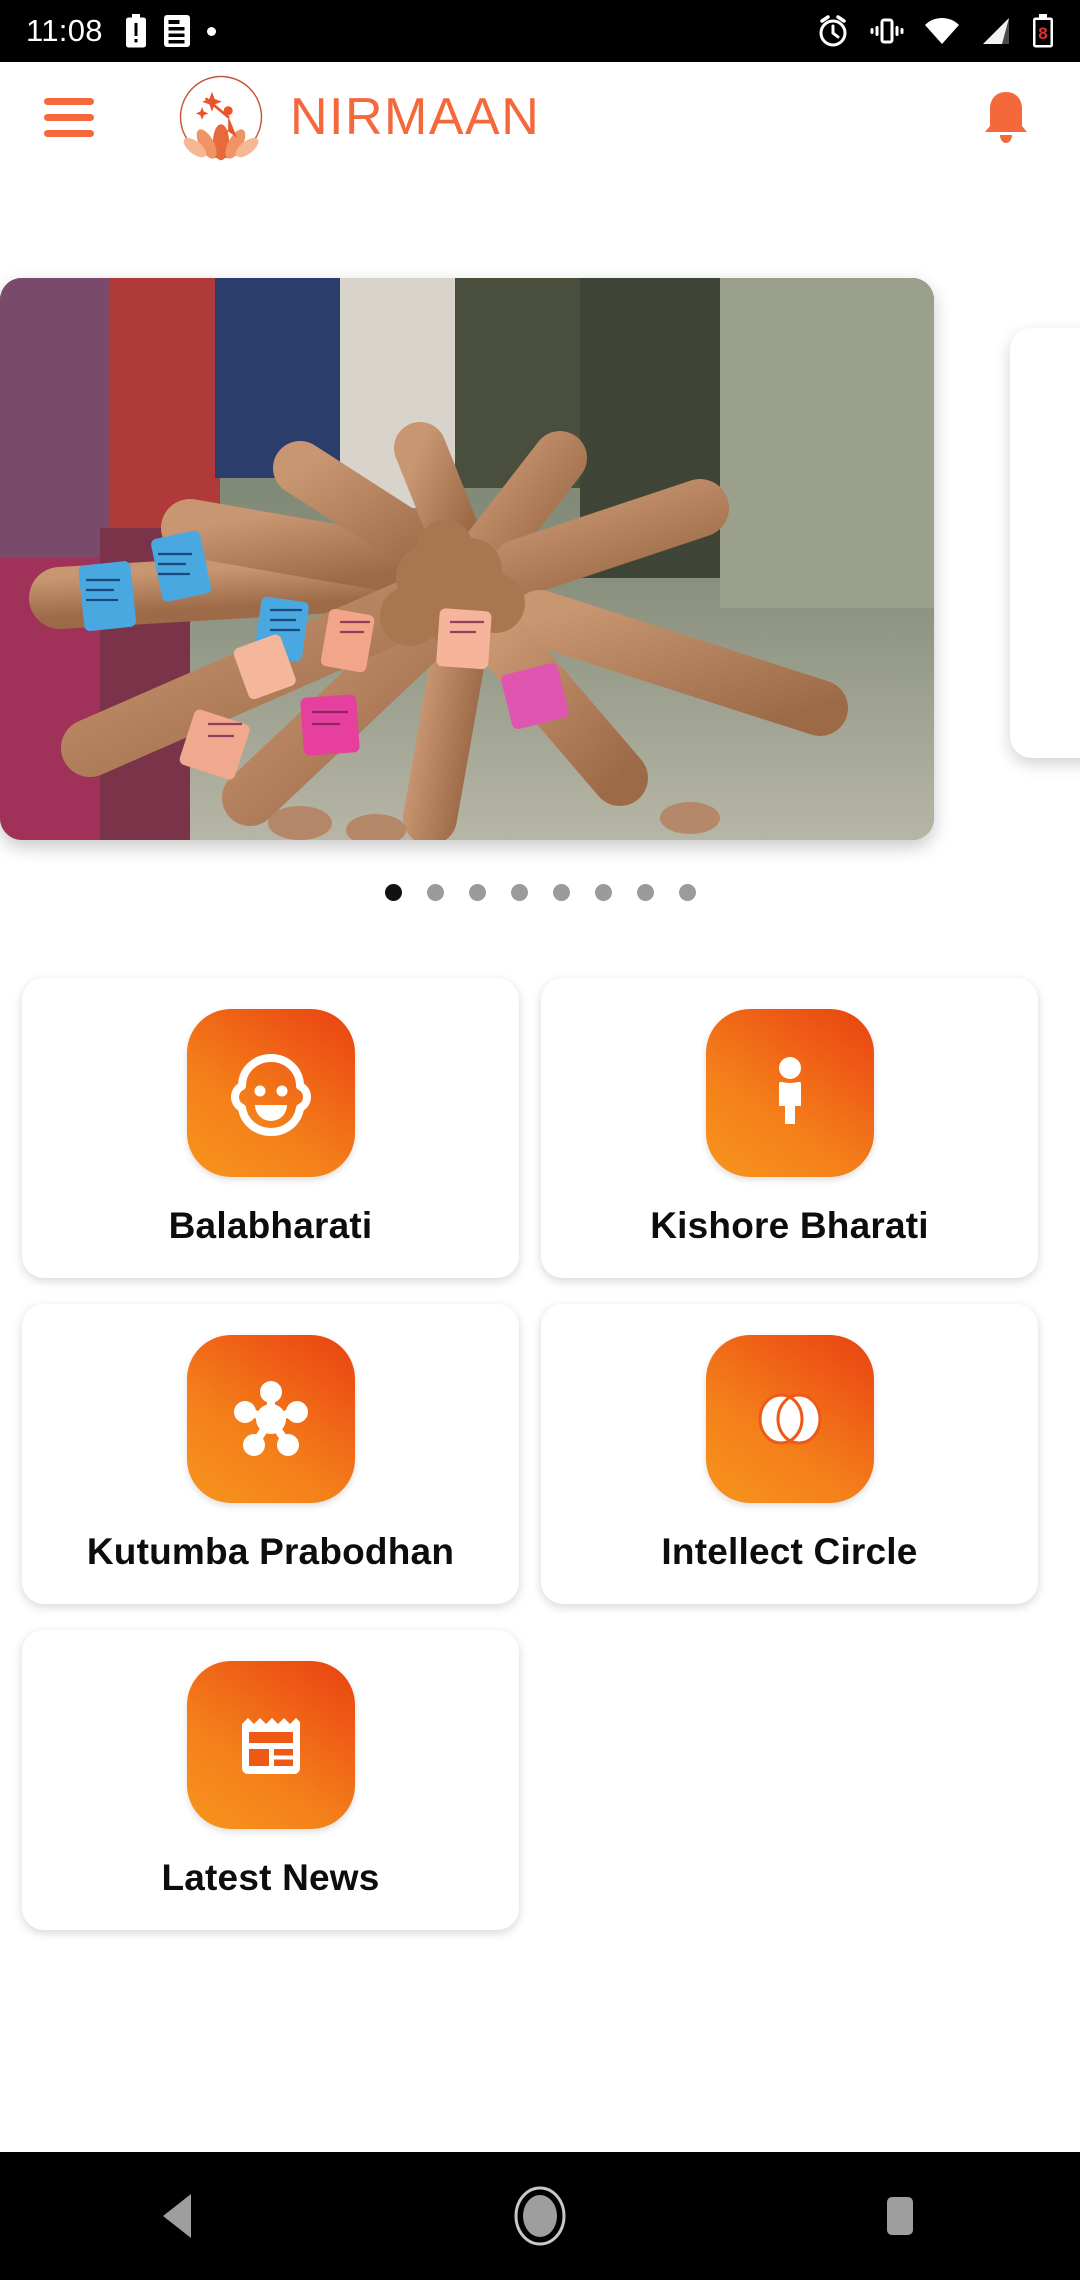 This screenshot has width=1080, height=2280. Describe the element at coordinates (887, 31) in the screenshot. I see `vibrate-icon` at that location.